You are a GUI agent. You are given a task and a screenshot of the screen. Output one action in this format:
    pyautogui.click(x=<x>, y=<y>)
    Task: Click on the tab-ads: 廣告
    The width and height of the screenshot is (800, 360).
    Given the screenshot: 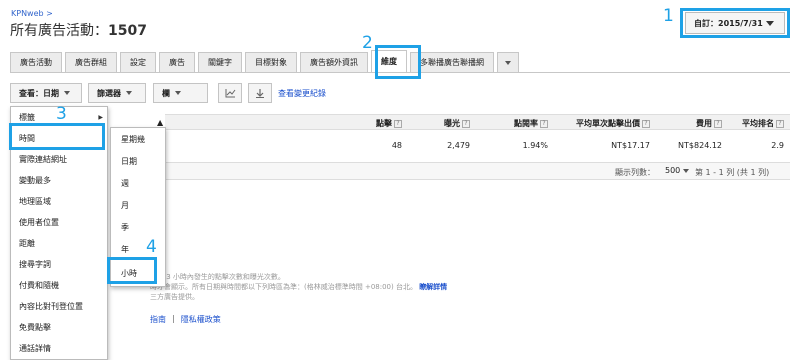 What is the action you would take?
    pyautogui.click(x=177, y=62)
    